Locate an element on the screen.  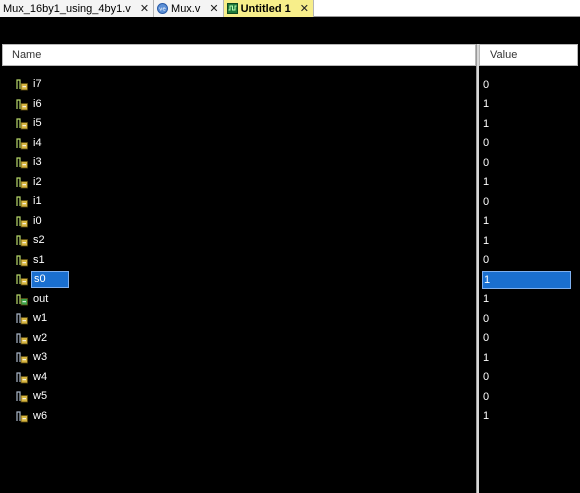
signal-name: w4 is located at coordinates (40, 376).